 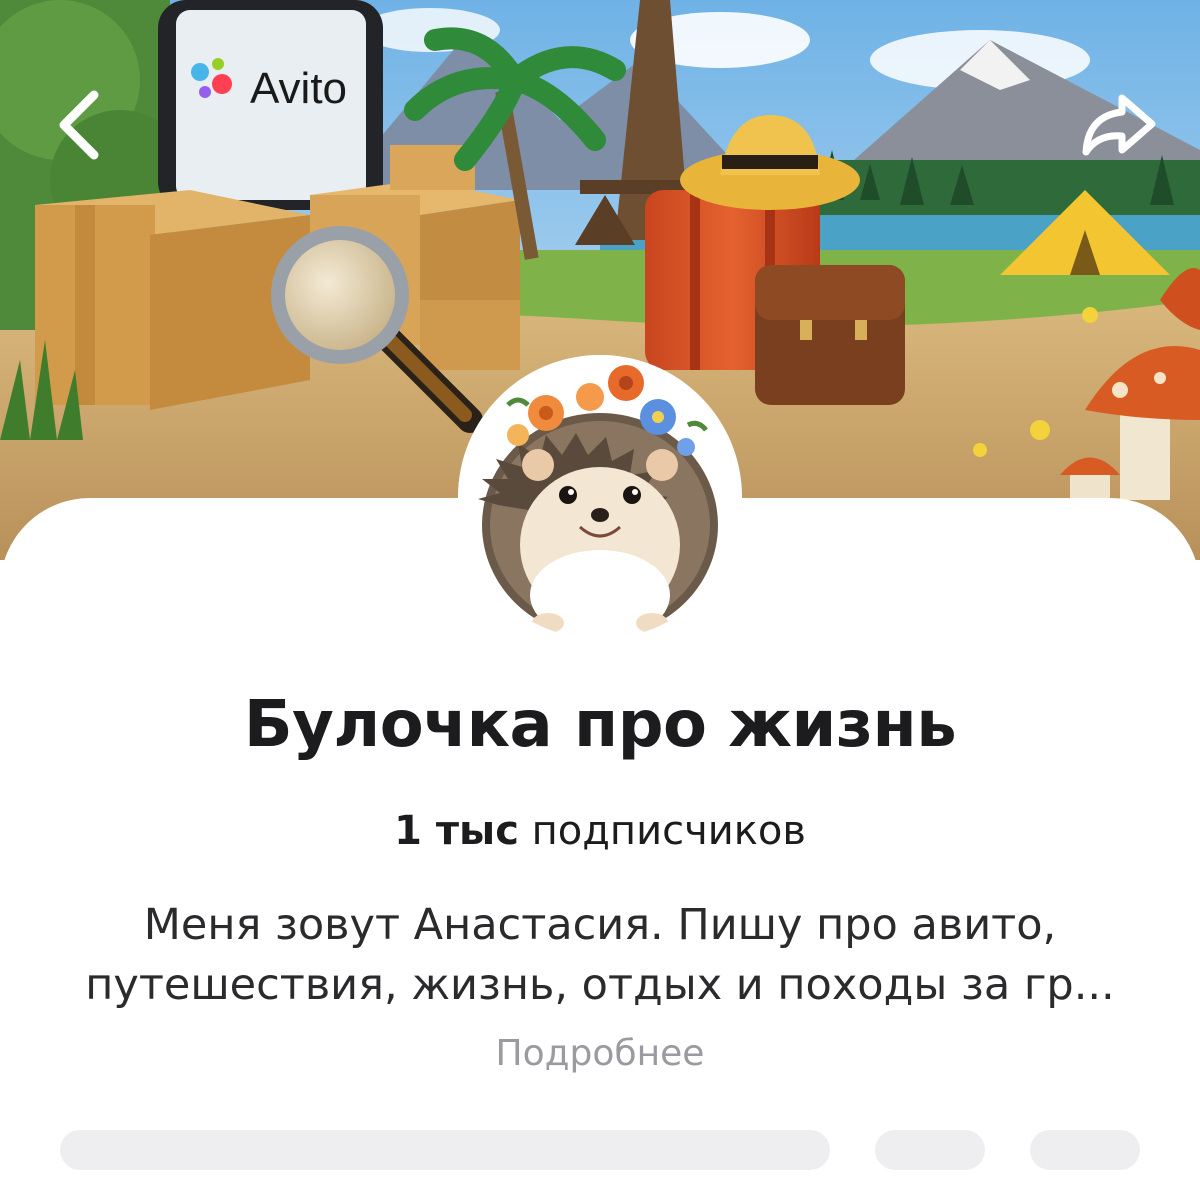 I want to click on share-button, so click(x=1118, y=125).